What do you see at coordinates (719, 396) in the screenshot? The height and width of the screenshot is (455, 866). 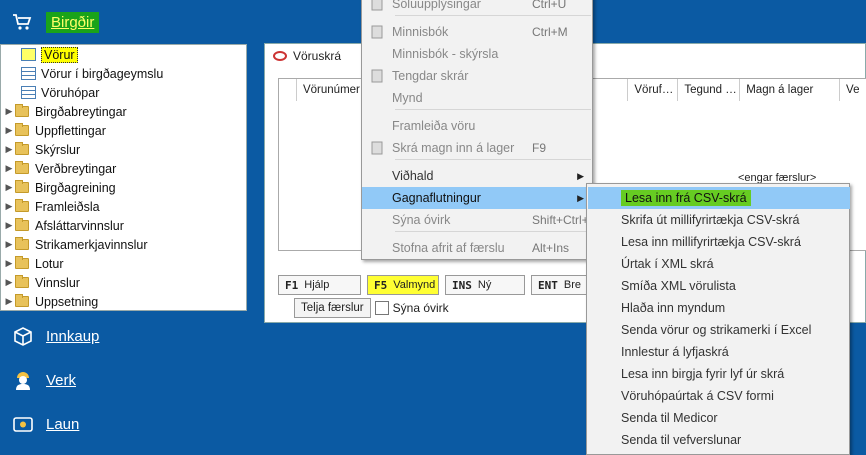 I see `submenu-item: Vöruhópaúrtak á CSV formi` at bounding box center [719, 396].